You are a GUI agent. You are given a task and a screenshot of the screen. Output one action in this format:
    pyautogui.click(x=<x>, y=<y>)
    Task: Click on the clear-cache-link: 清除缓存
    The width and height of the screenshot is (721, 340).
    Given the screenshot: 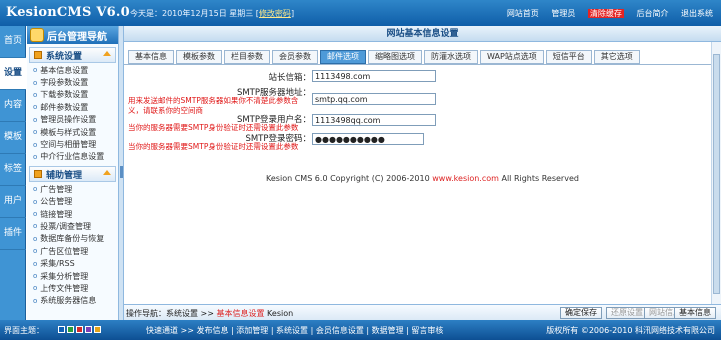 What is the action you would take?
    pyautogui.click(x=605, y=13)
    